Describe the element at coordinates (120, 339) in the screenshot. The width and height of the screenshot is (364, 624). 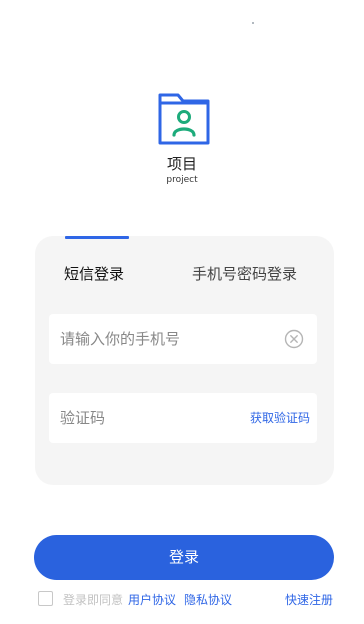
I see `phone-placeholder: 请输入你的手机号` at that location.